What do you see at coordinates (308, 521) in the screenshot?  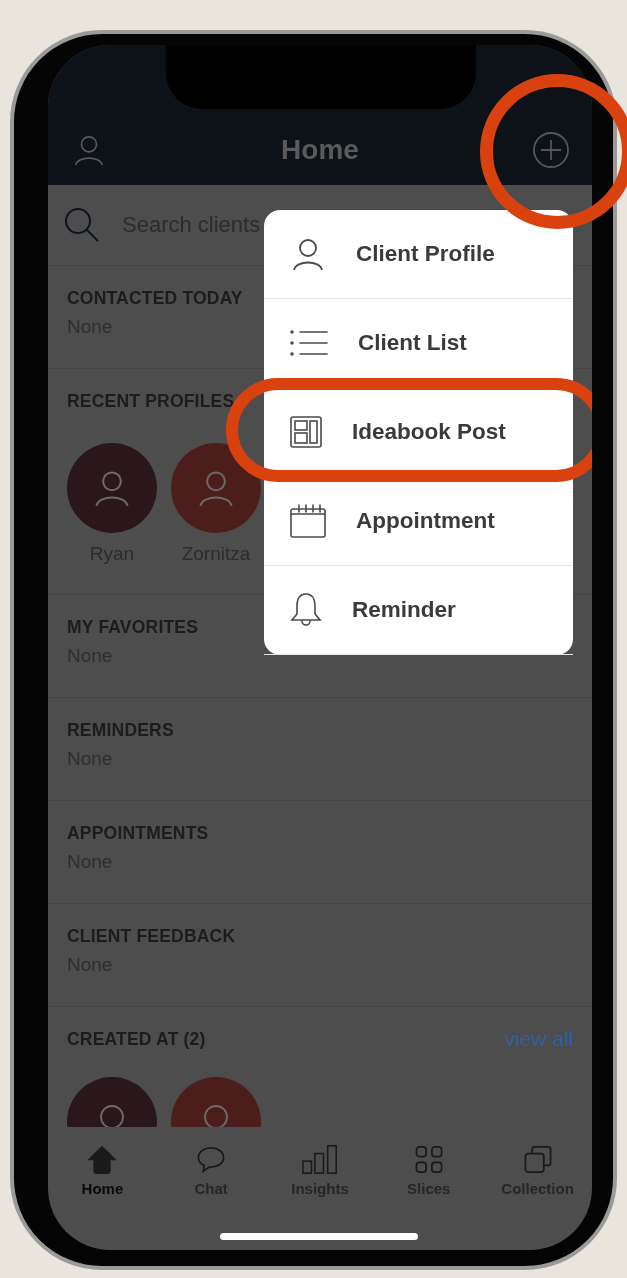 I see `calendar-icon` at bounding box center [308, 521].